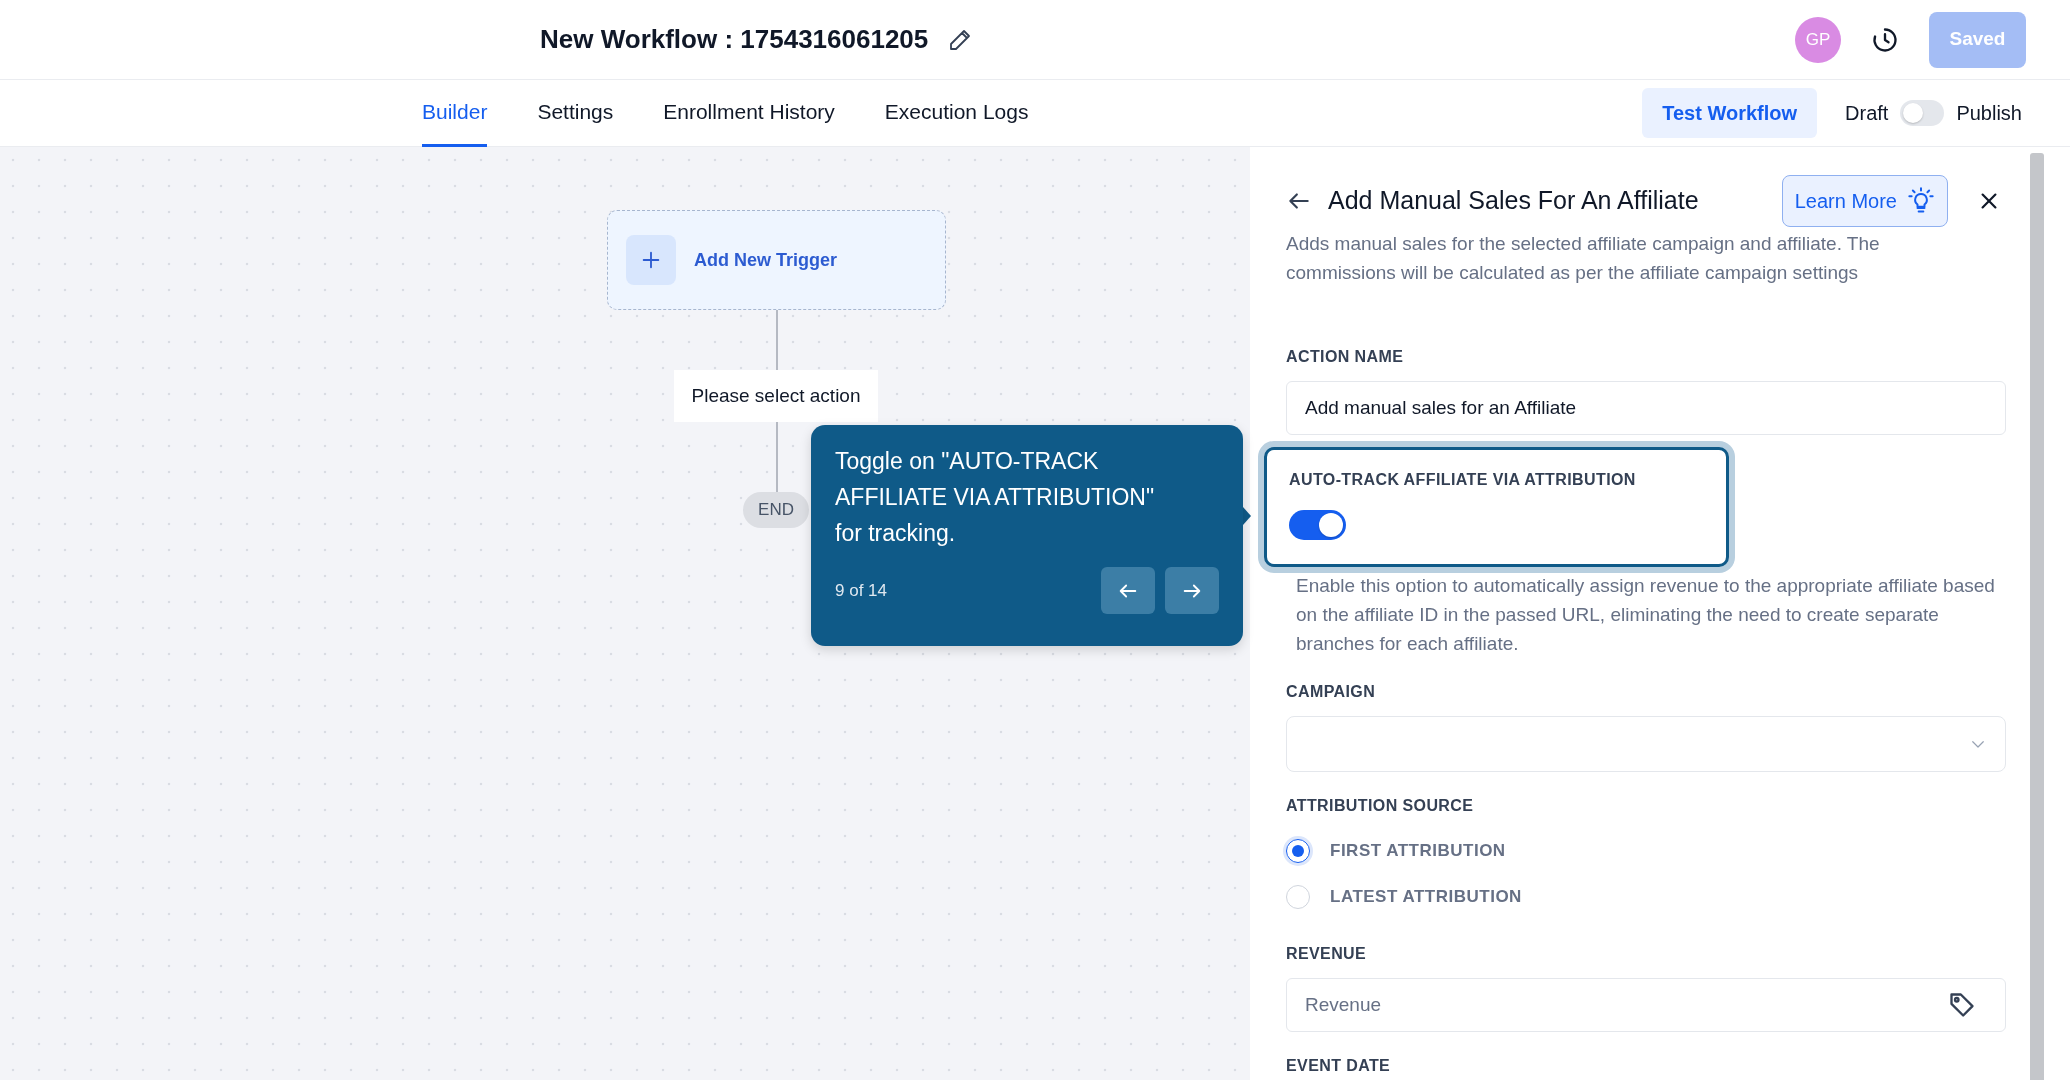  What do you see at coordinates (1646, 1005) in the screenshot?
I see `input-field: Revenue` at bounding box center [1646, 1005].